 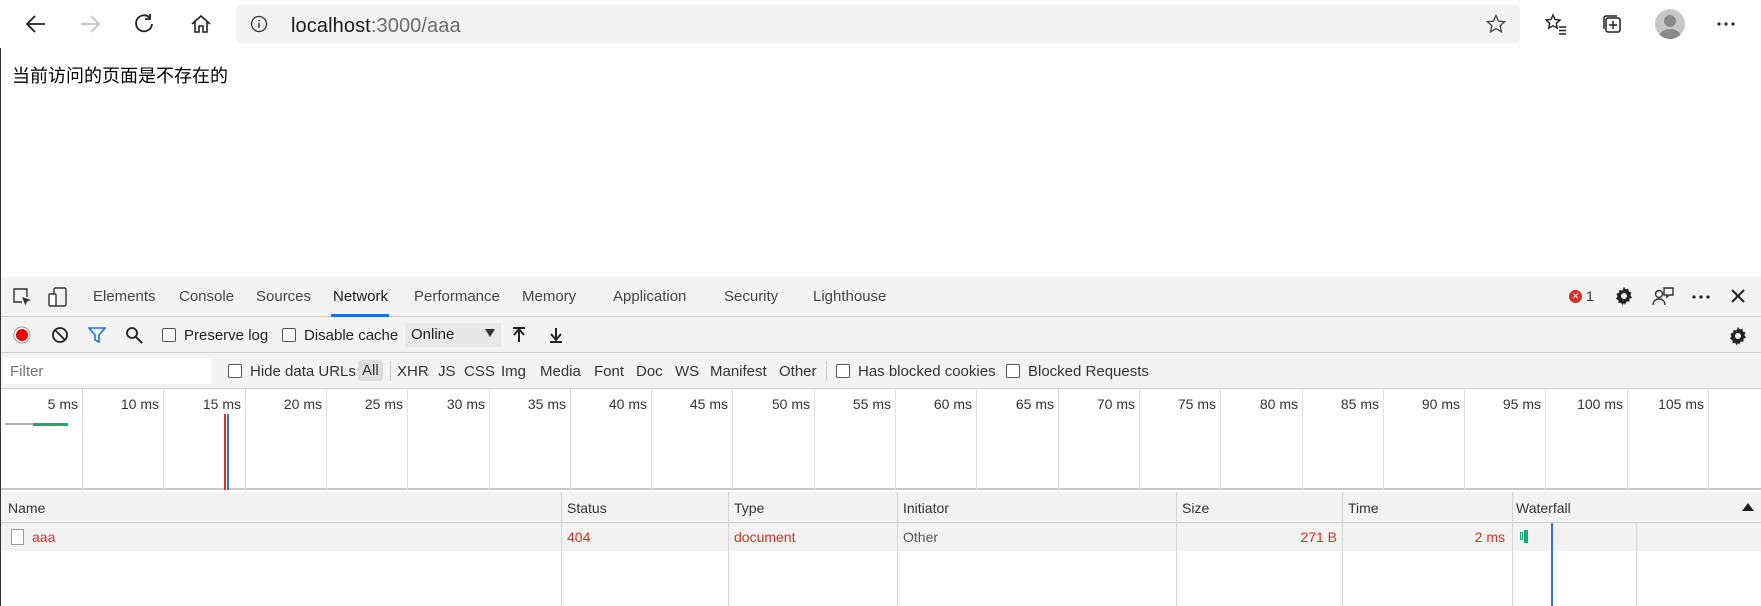 What do you see at coordinates (169, 335) in the screenshot?
I see `preserve-log-checkbox` at bounding box center [169, 335].